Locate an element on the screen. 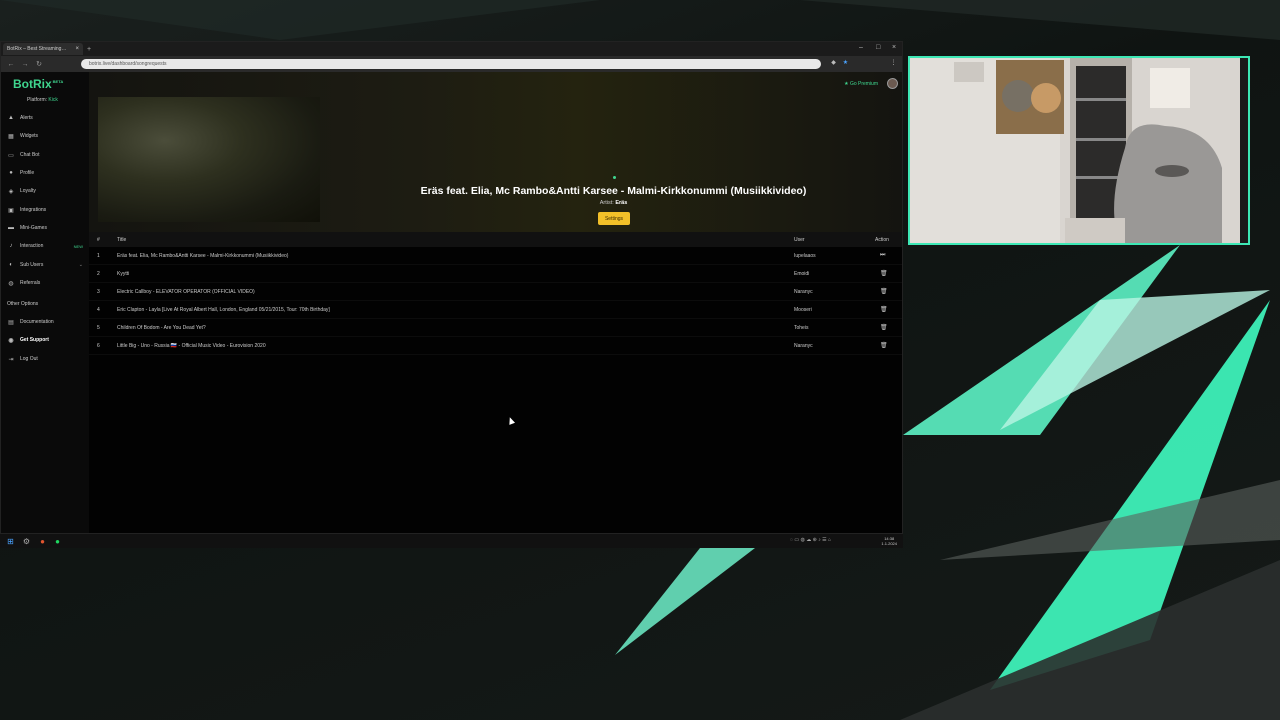 Image resolution: width=1280 pixels, height=720 pixels. sidebar-item-chat-bot: ▭ Chat Bot is located at coordinates (47, 155).